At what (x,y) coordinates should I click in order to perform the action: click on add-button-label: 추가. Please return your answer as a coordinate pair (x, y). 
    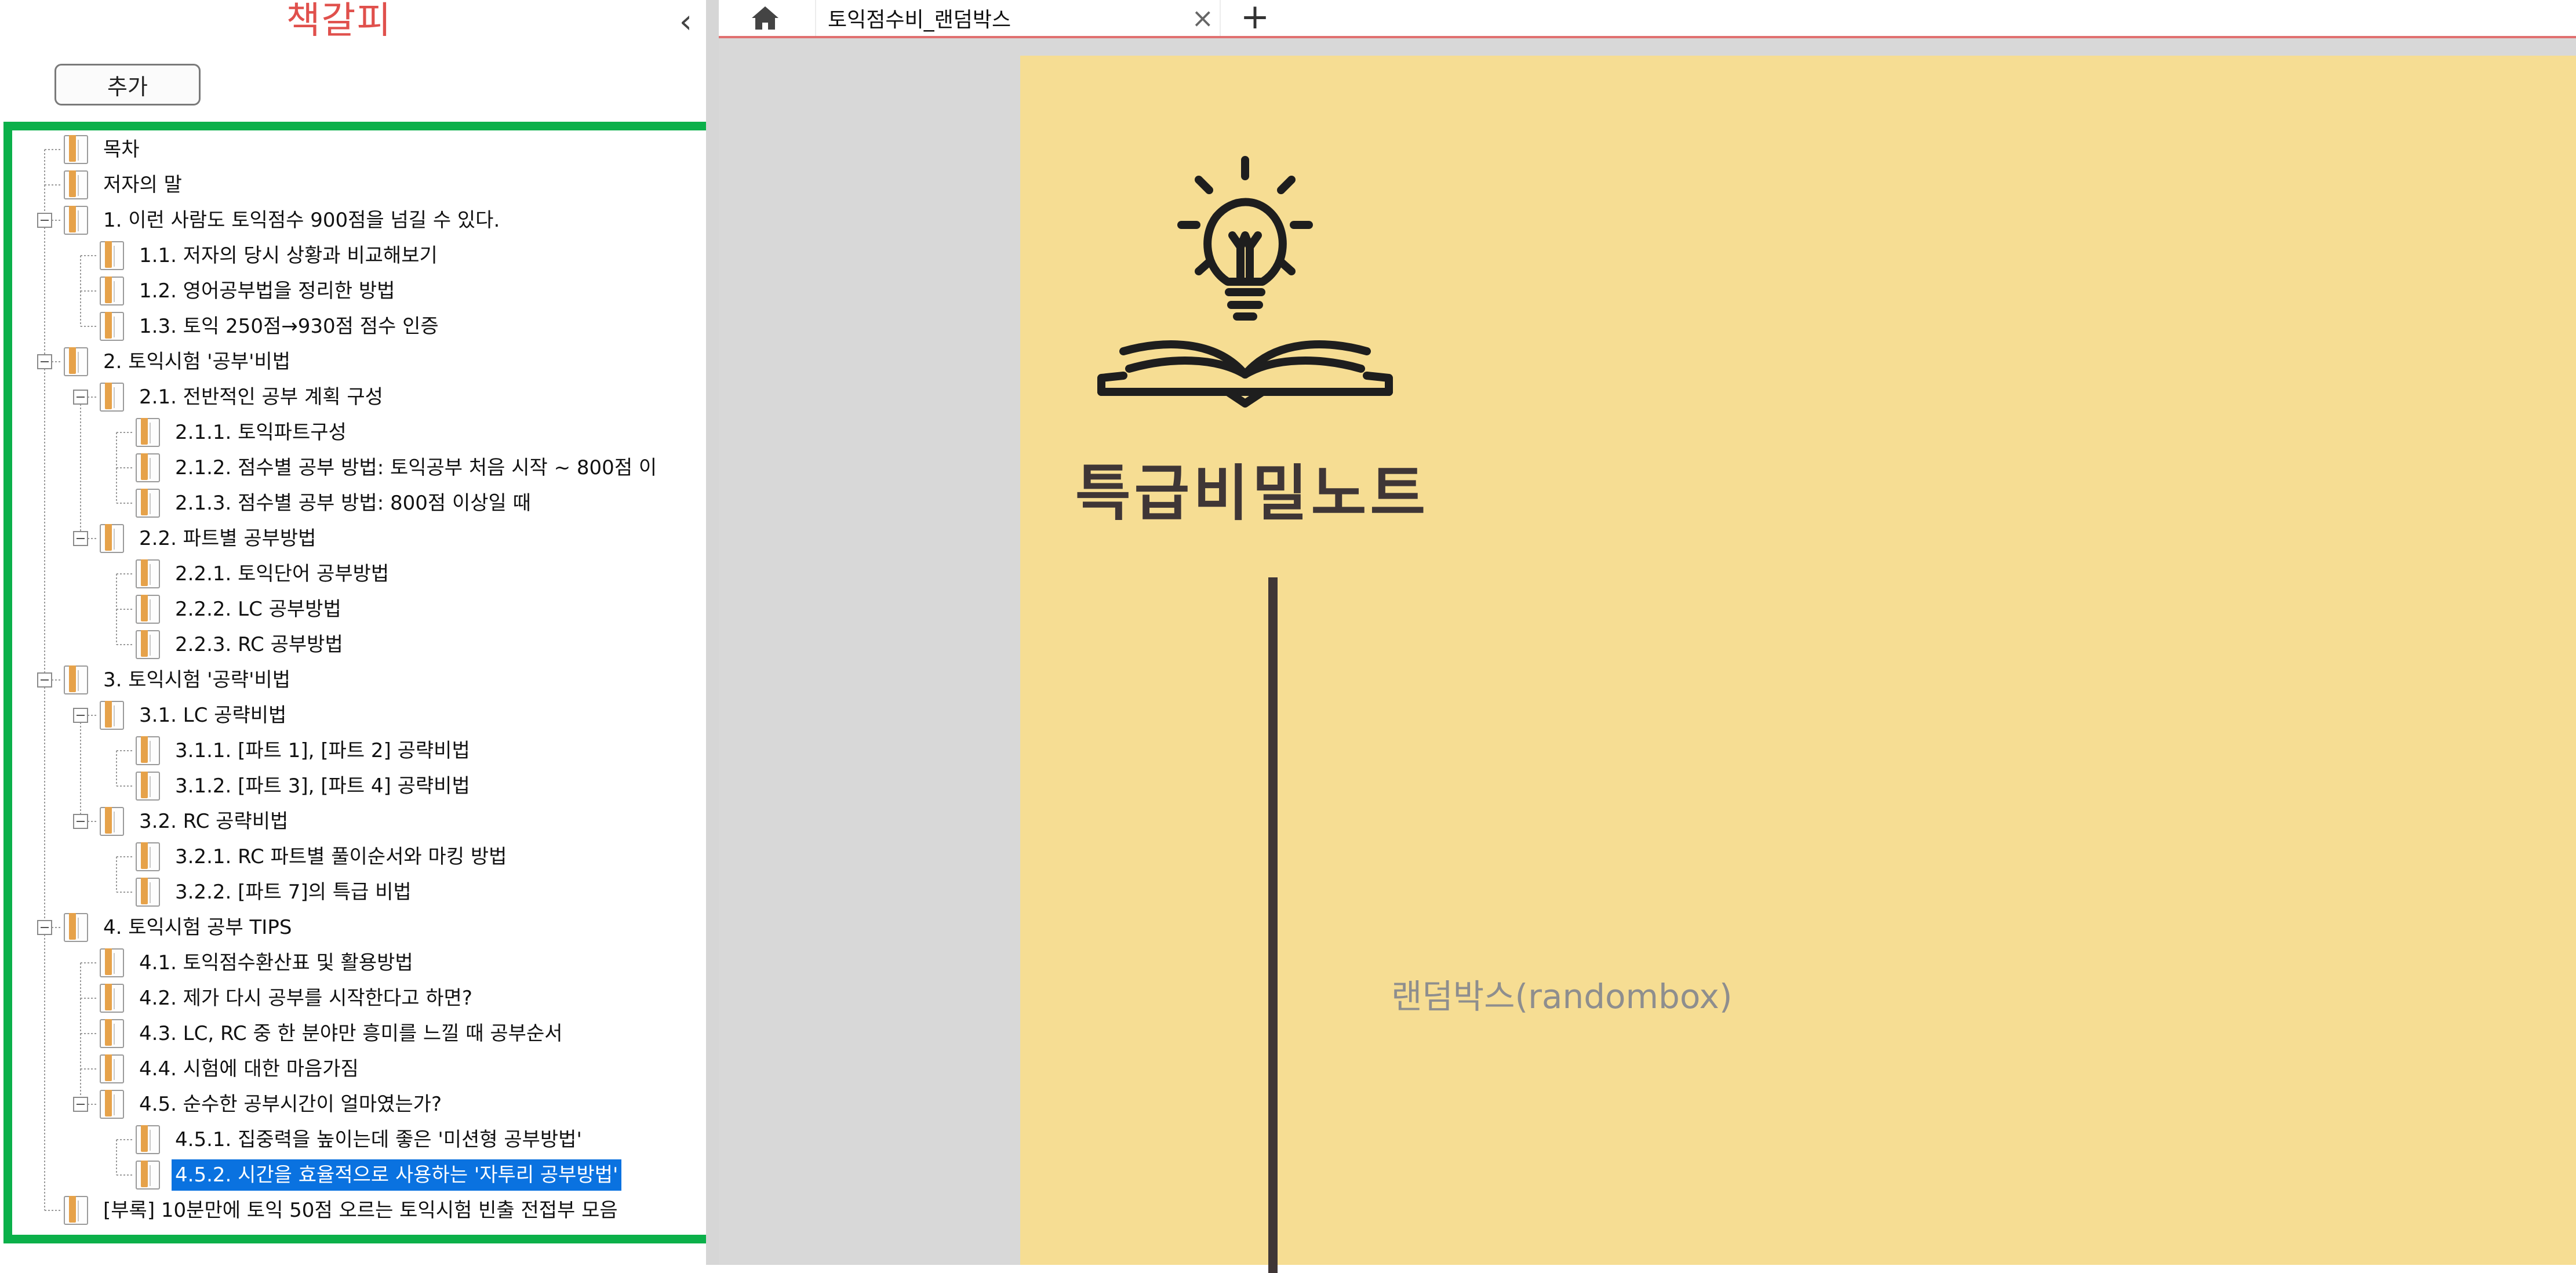
    Looking at the image, I should click on (127, 87).